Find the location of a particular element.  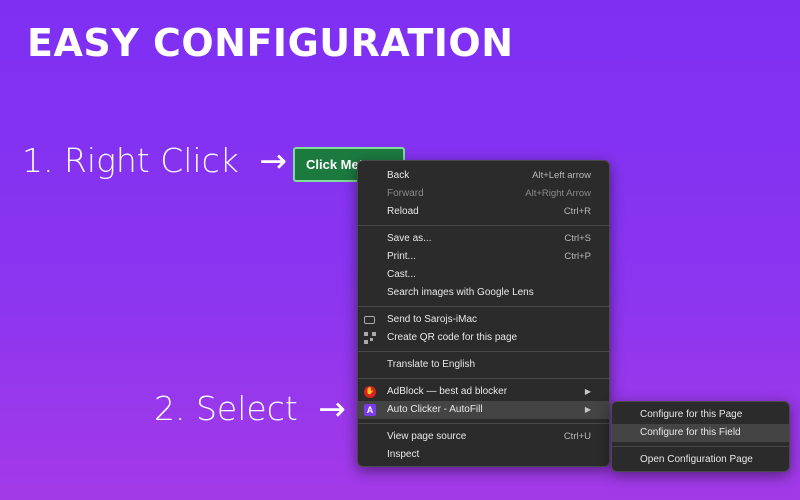

menu-item-shortcut: Ctrl+R is located at coordinates (577, 211).